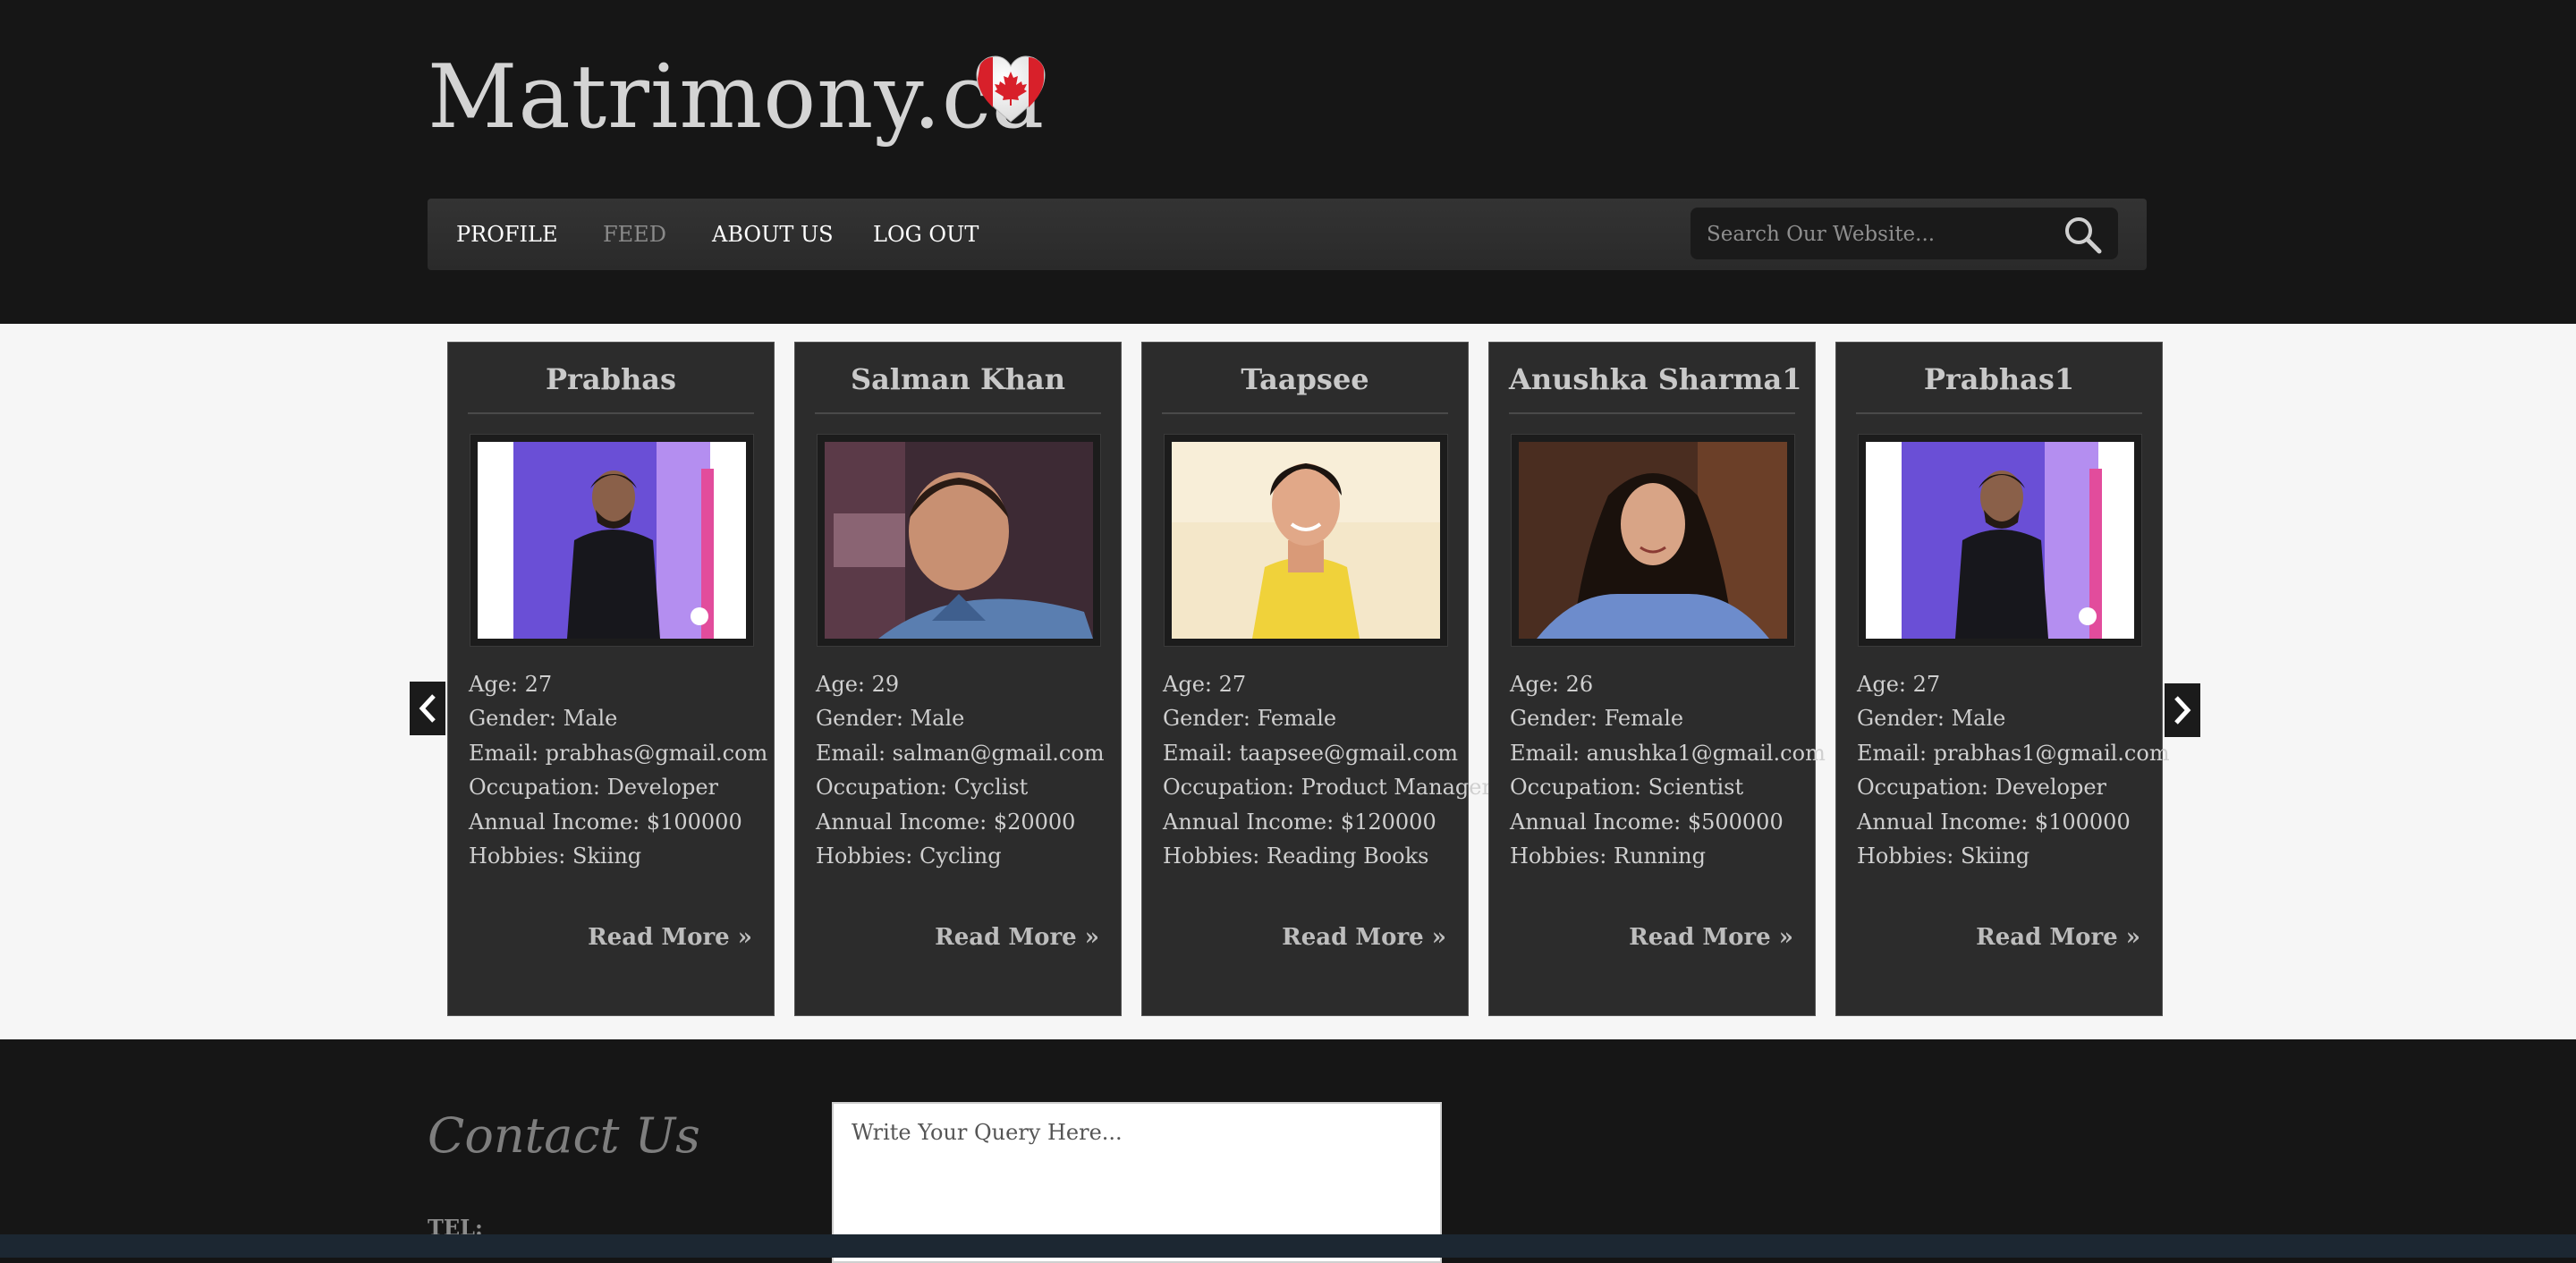 The width and height of the screenshot is (2576, 1263). What do you see at coordinates (506, 234) in the screenshot?
I see `nav-profile: PROFILE` at bounding box center [506, 234].